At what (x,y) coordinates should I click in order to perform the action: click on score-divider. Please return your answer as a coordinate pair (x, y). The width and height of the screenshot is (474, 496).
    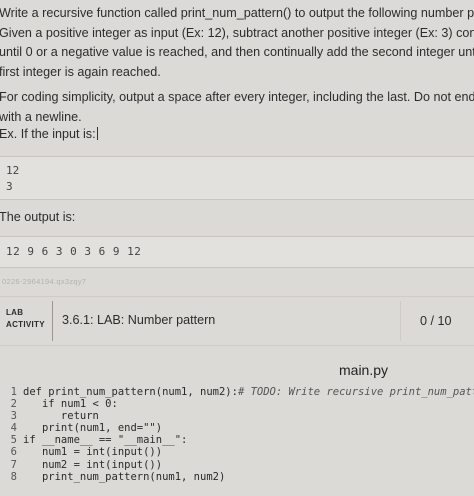
    Looking at the image, I should click on (400, 321).